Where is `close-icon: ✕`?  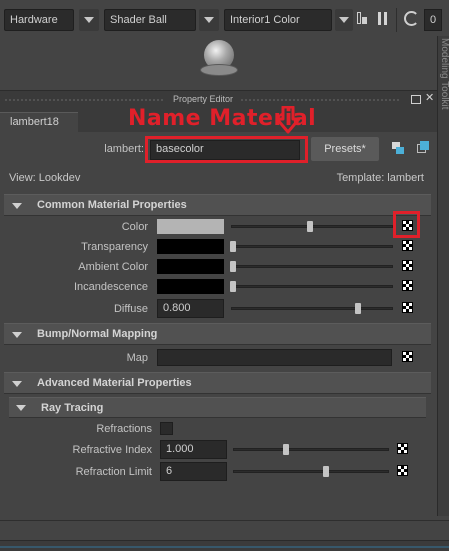
close-icon: ✕ is located at coordinates (430, 98).